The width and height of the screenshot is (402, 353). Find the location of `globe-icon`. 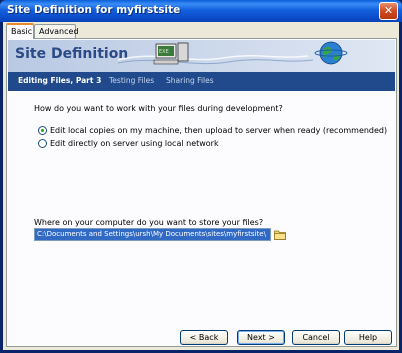

globe-icon is located at coordinates (331, 53).